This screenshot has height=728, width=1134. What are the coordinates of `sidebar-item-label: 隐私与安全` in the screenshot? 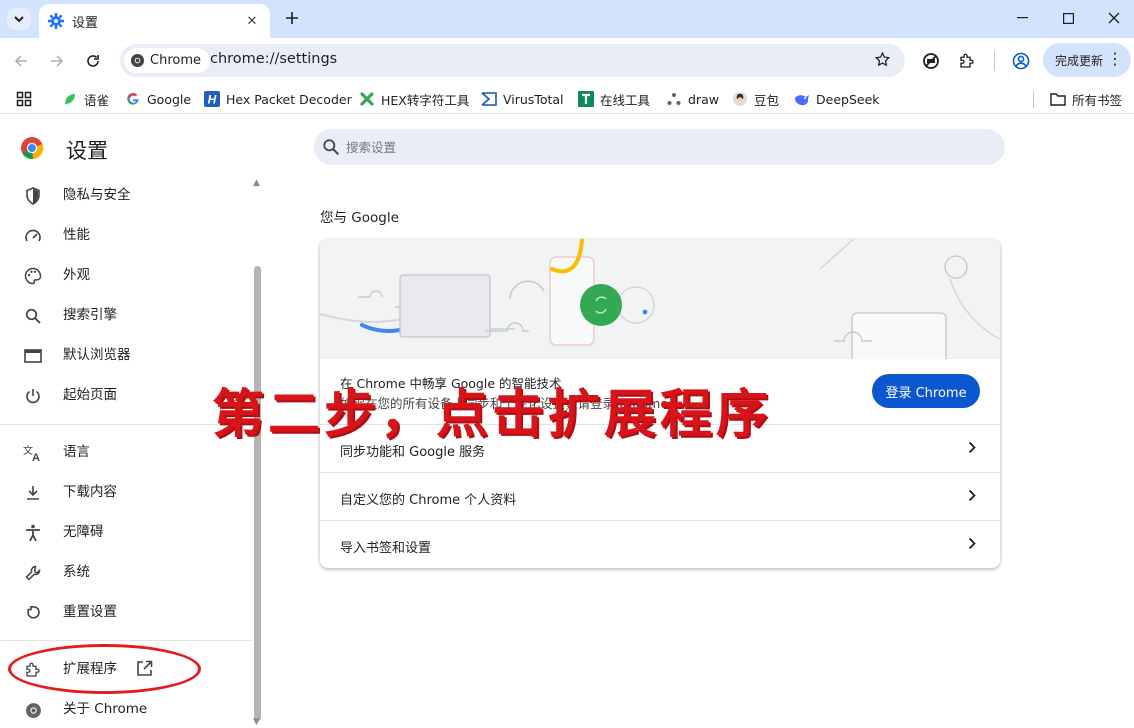 It's located at (97, 195).